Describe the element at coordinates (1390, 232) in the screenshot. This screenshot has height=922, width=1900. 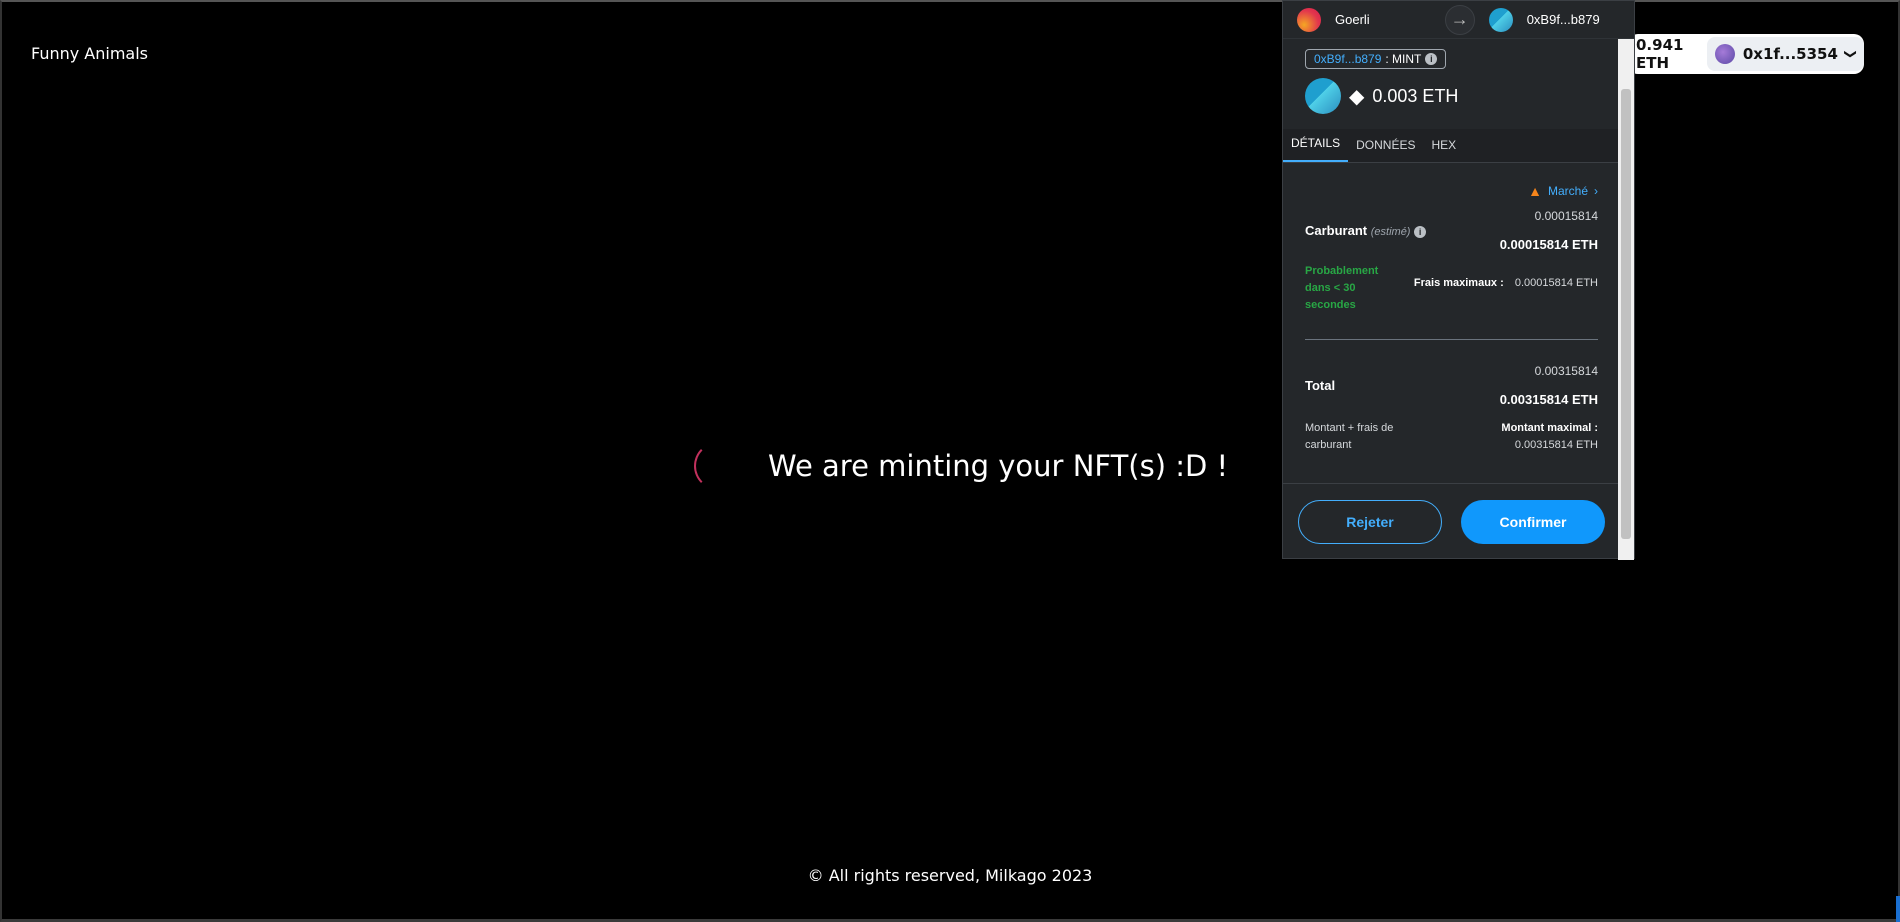
I see `gas-hint: (estimé)` at that location.